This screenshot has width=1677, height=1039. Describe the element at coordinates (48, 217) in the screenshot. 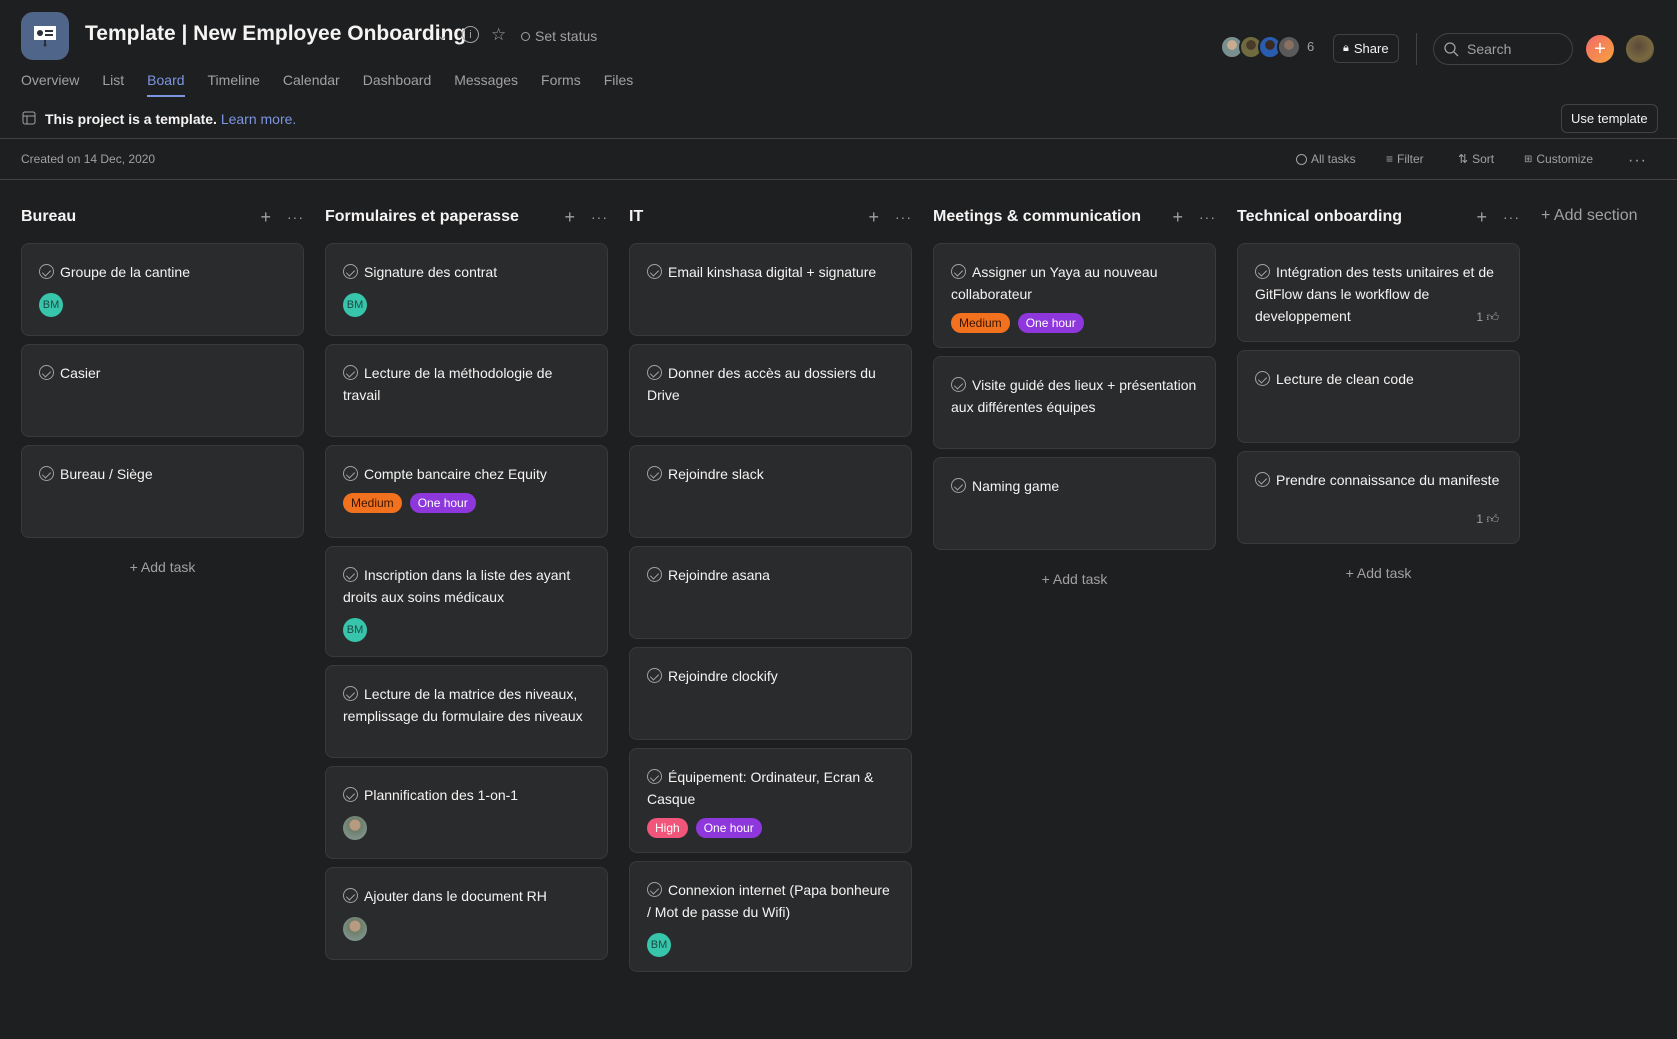

I see `column-title: Bureau` at that location.